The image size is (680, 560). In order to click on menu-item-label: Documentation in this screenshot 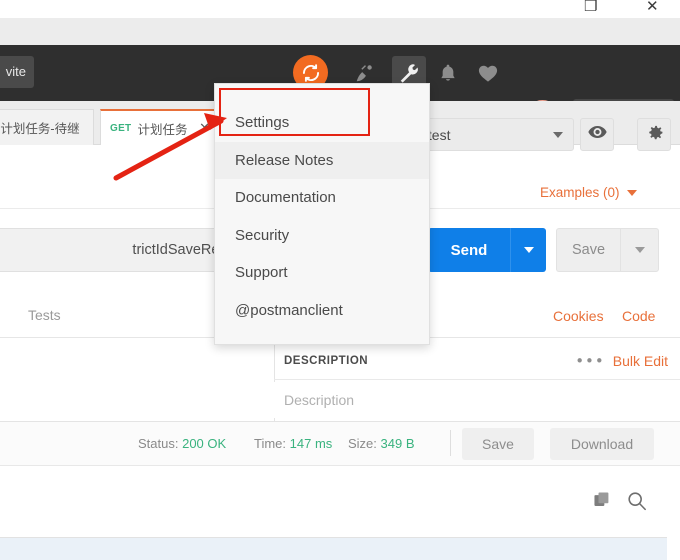, I will do `click(285, 198)`.